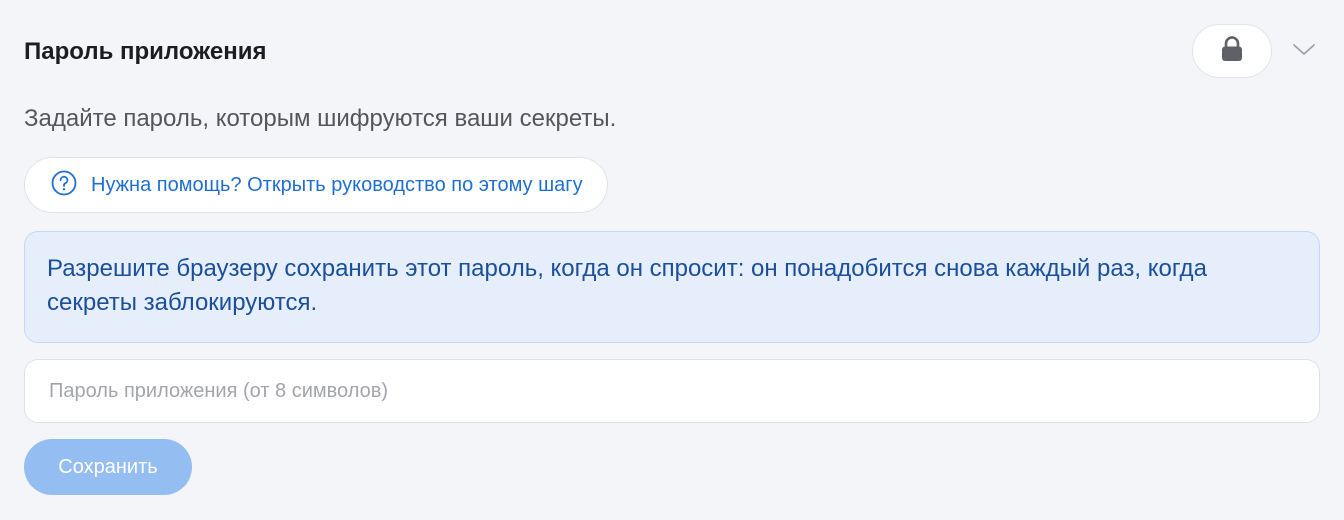  What do you see at coordinates (672, 391) in the screenshot?
I see `app-password-input` at bounding box center [672, 391].